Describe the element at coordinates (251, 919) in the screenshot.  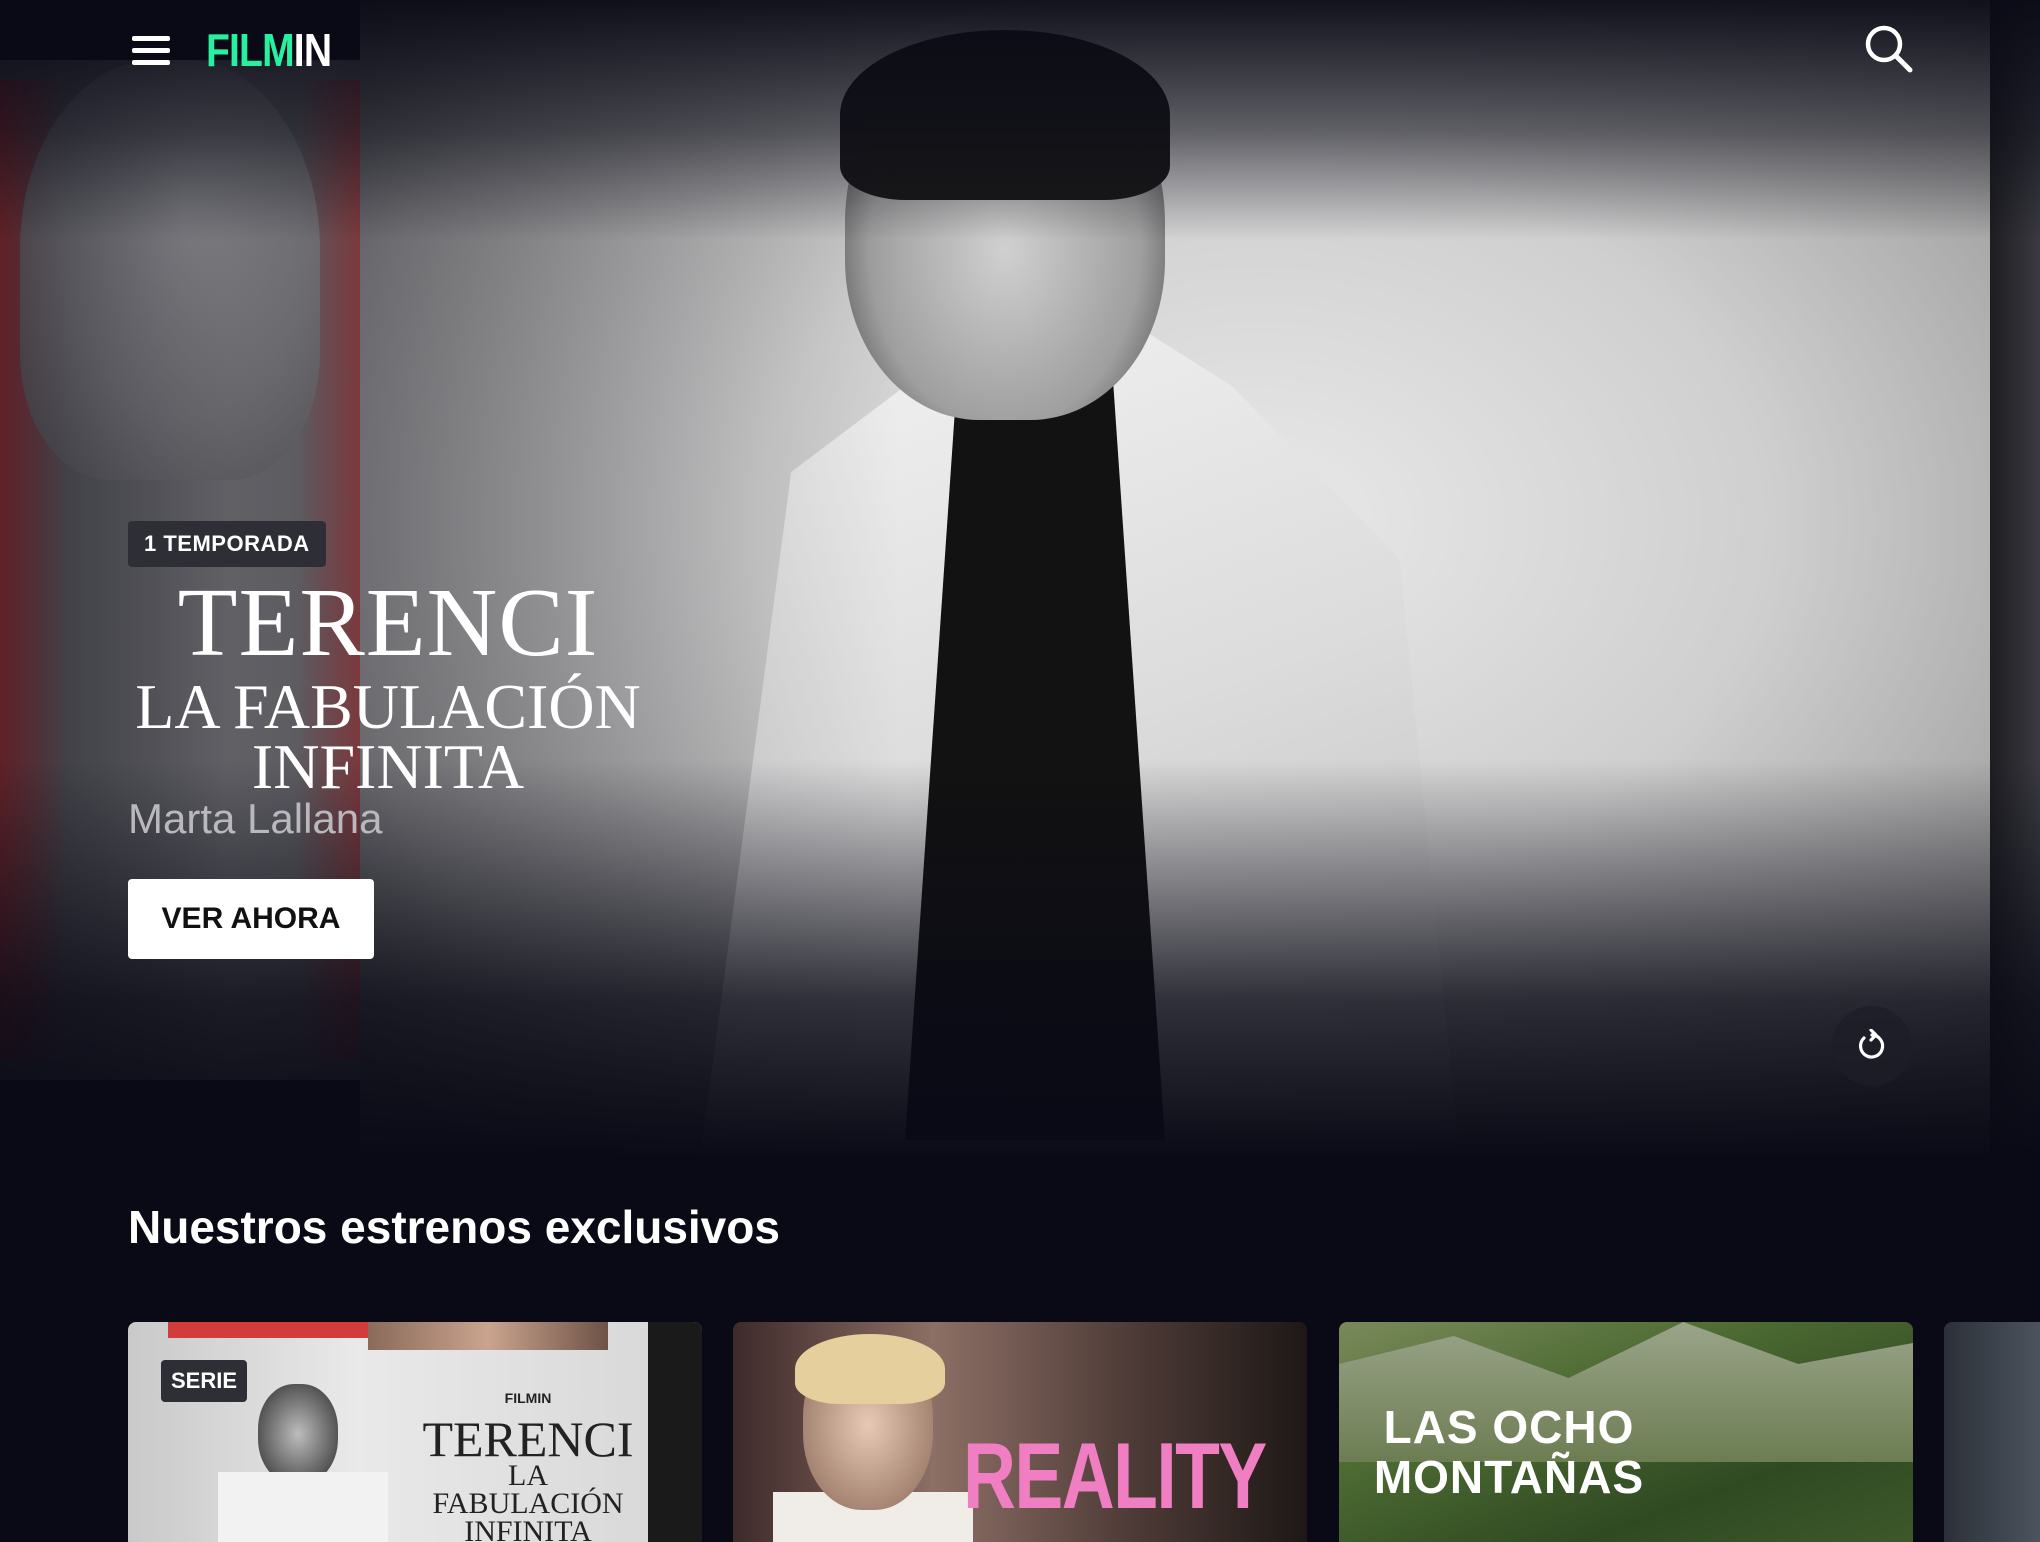
I see `watch-now-button: VER AHORA` at that location.